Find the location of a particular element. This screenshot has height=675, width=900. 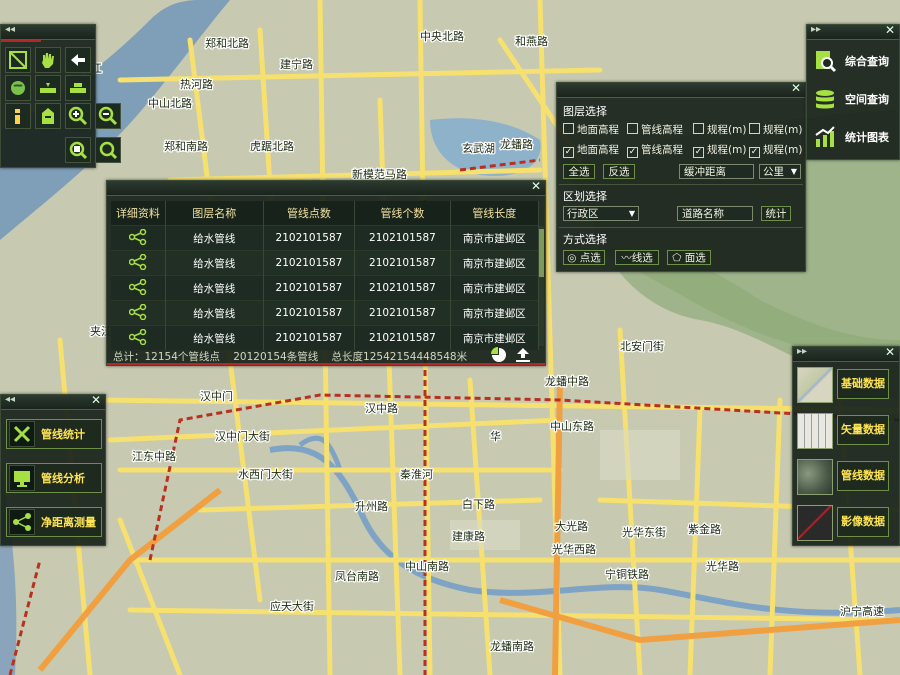

map-label: 中山南路 is located at coordinates (427, 566).